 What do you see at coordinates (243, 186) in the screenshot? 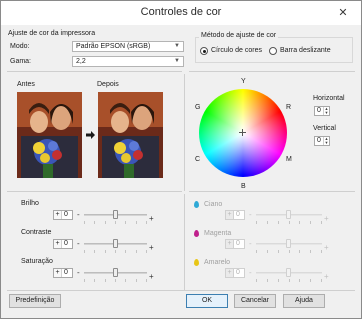
I see `wheel-label-b: B` at bounding box center [243, 186].